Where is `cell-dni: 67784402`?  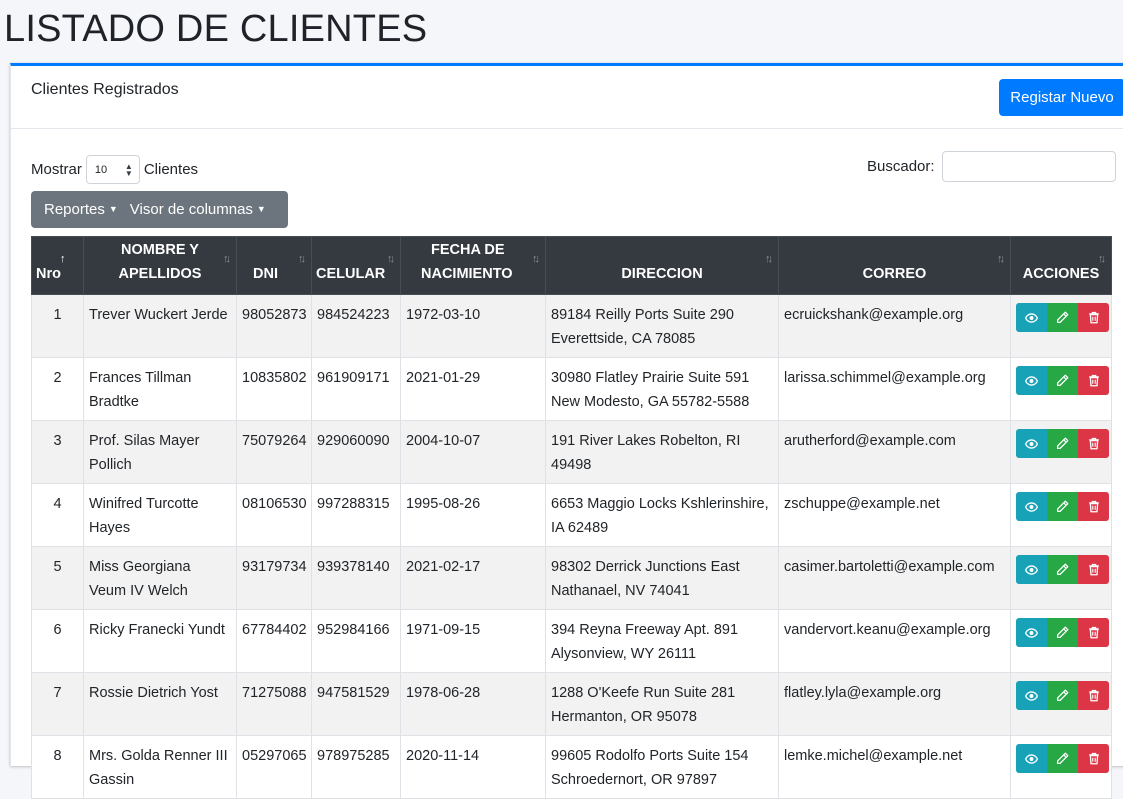 cell-dni: 67784402 is located at coordinates (274, 641).